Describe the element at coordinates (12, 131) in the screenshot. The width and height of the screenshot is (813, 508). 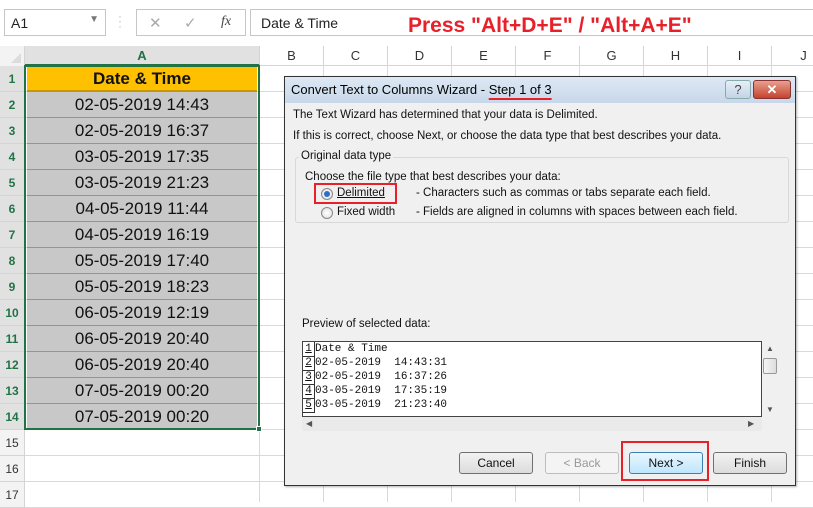
I see `row-header: 3` at that location.